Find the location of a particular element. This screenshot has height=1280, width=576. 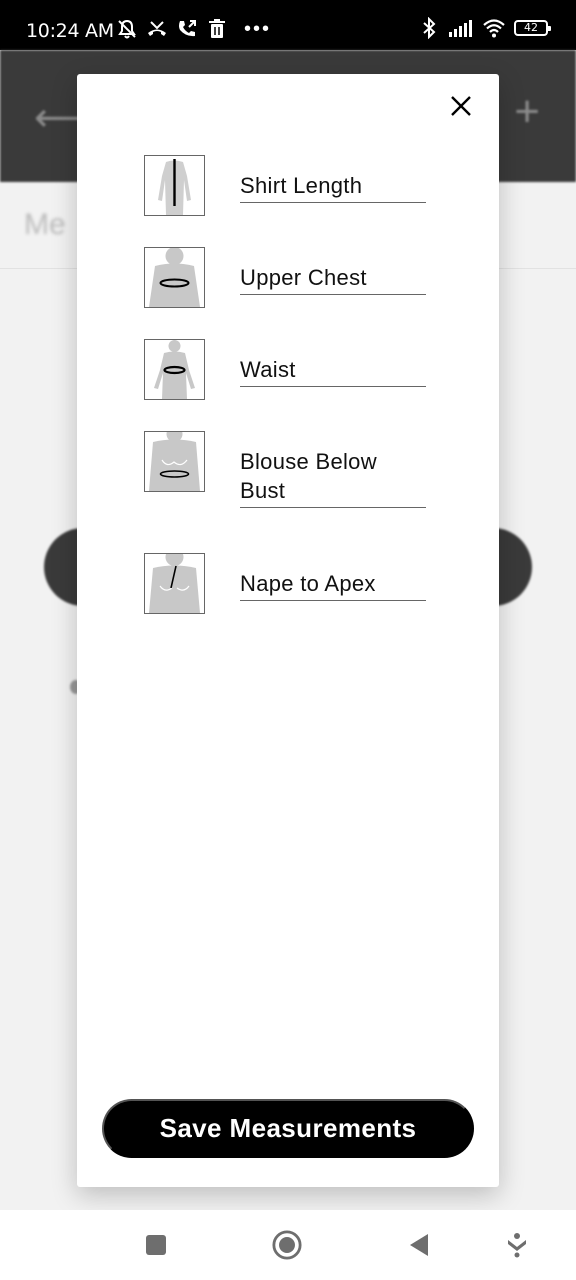

mute-icon is located at coordinates (127, 29).